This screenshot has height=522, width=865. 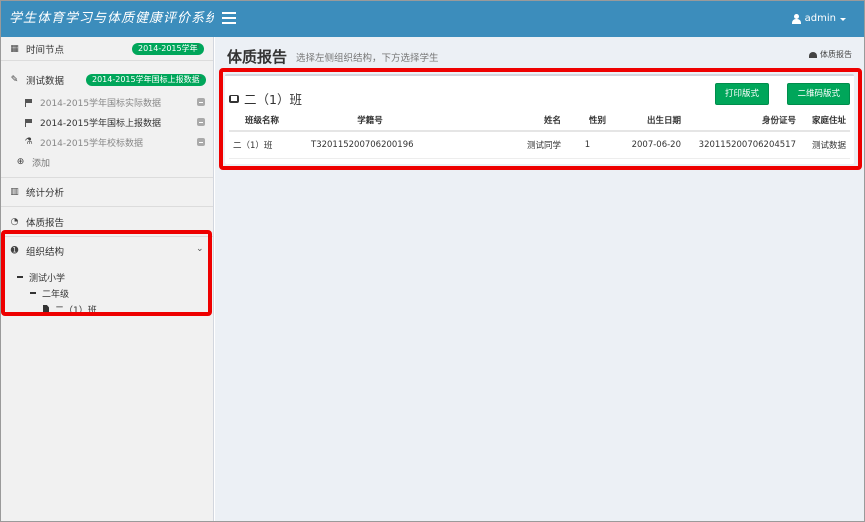 What do you see at coordinates (836, 54) in the screenshot?
I see `breadcrumb-label: 体质报告` at bounding box center [836, 54].